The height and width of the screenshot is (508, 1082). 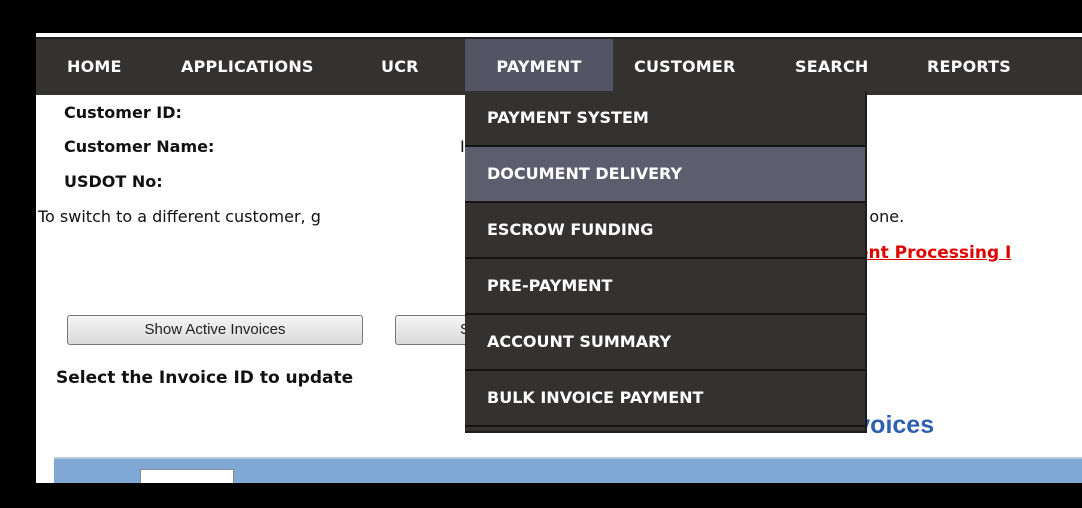 I want to click on menu-item-payment-system: PAYMENT SYSTEM, so click(x=665, y=119).